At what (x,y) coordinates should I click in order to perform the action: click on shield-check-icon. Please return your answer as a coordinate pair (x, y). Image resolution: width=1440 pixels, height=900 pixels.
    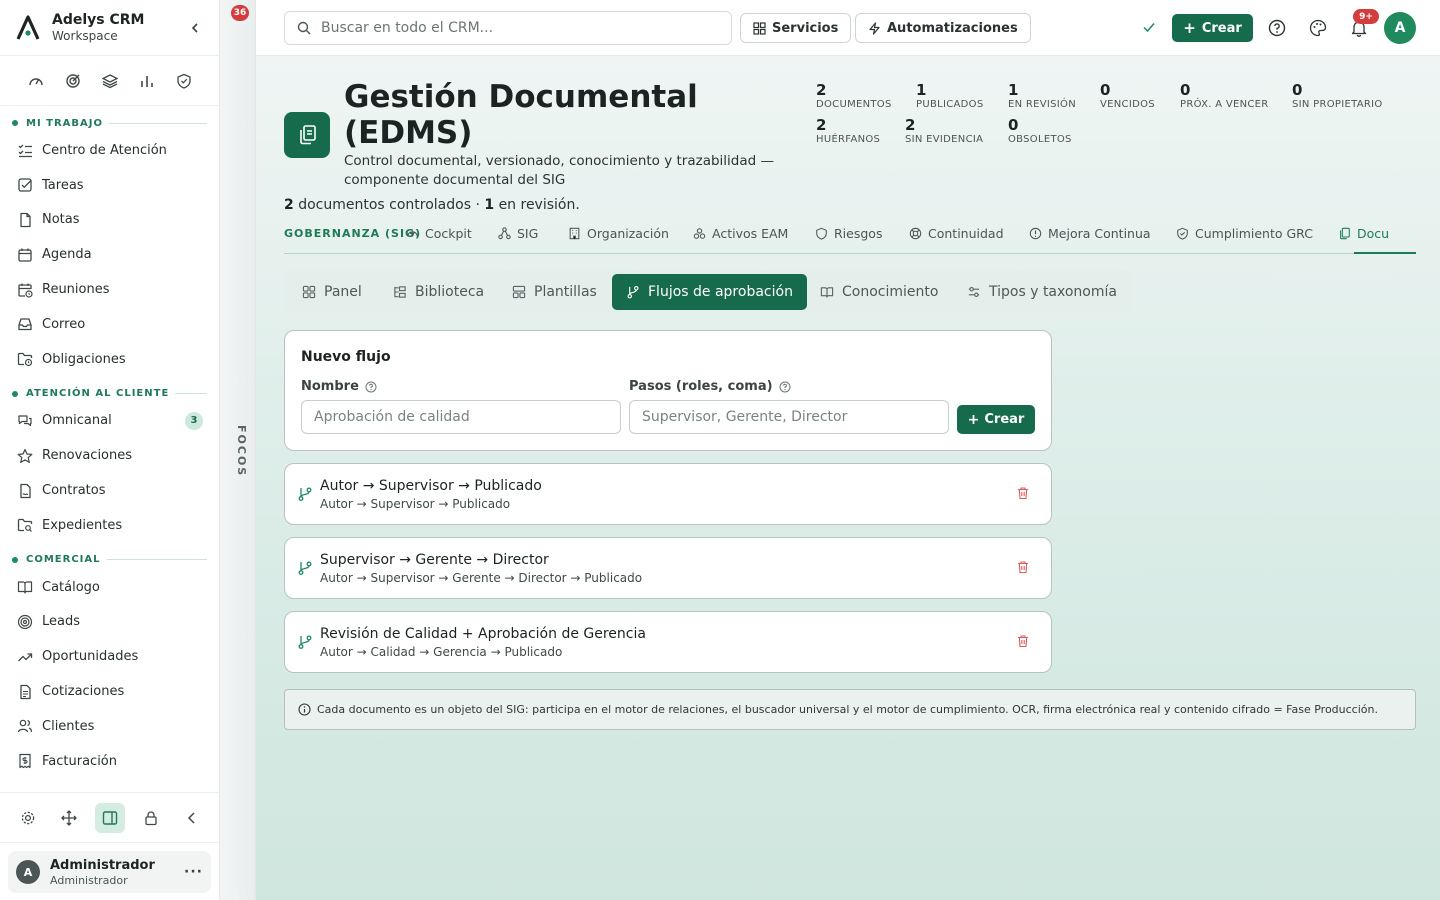
    Looking at the image, I should click on (184, 81).